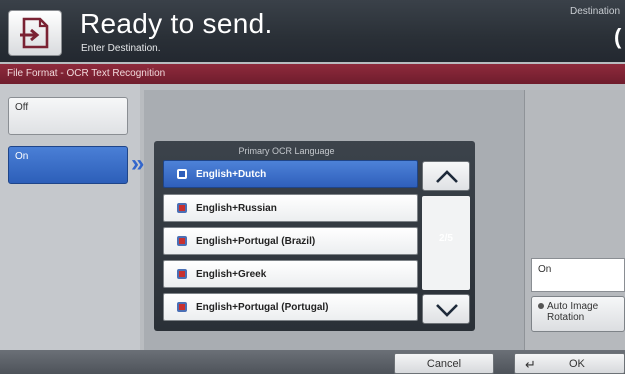  I want to click on language-option-label: English+Portugal (Brazil), so click(256, 241).